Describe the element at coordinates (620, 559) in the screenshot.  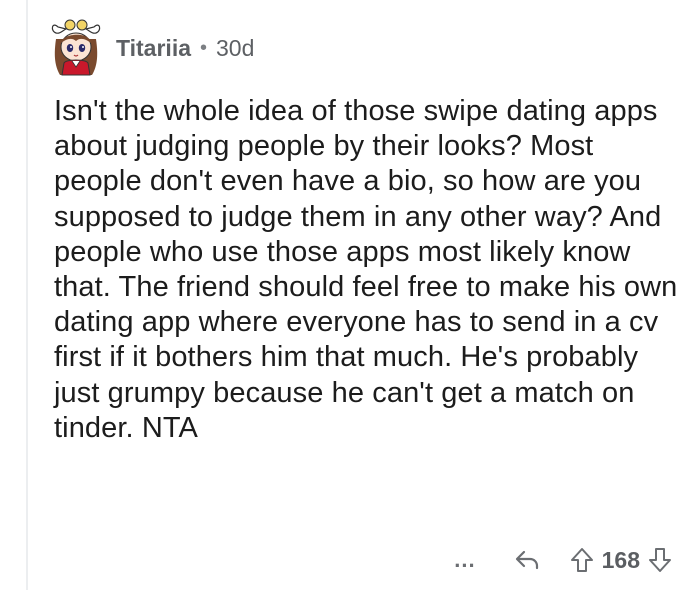
I see `vote-score: 168` at that location.